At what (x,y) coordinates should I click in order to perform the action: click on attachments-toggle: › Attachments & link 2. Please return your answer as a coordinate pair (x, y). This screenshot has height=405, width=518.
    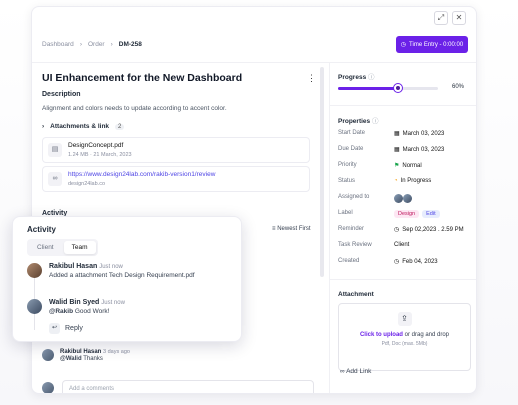
    Looking at the image, I should click on (83, 126).